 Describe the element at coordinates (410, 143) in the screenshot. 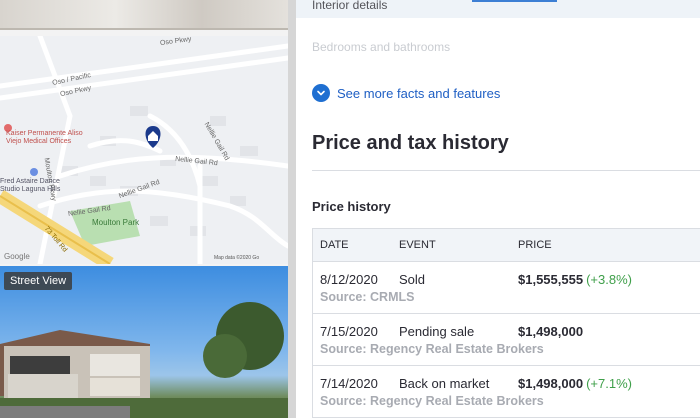

I see `price-tax-history-heading: Price and tax history` at that location.